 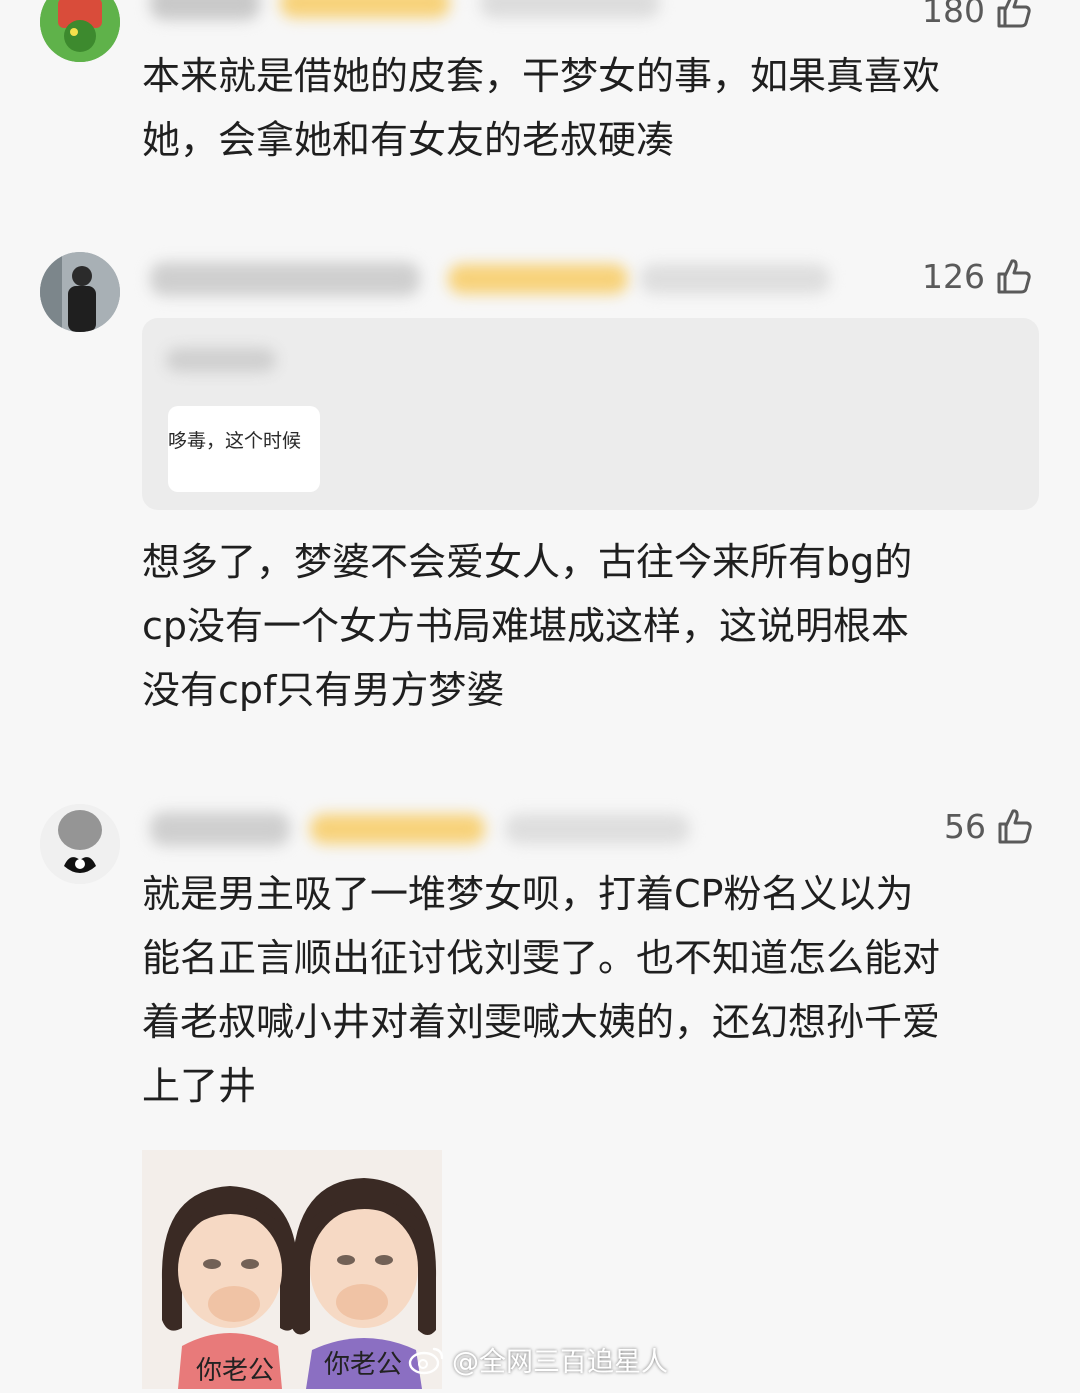 What do you see at coordinates (363, 1365) in the screenshot?
I see `sticker-label-right: 你老公` at bounding box center [363, 1365].